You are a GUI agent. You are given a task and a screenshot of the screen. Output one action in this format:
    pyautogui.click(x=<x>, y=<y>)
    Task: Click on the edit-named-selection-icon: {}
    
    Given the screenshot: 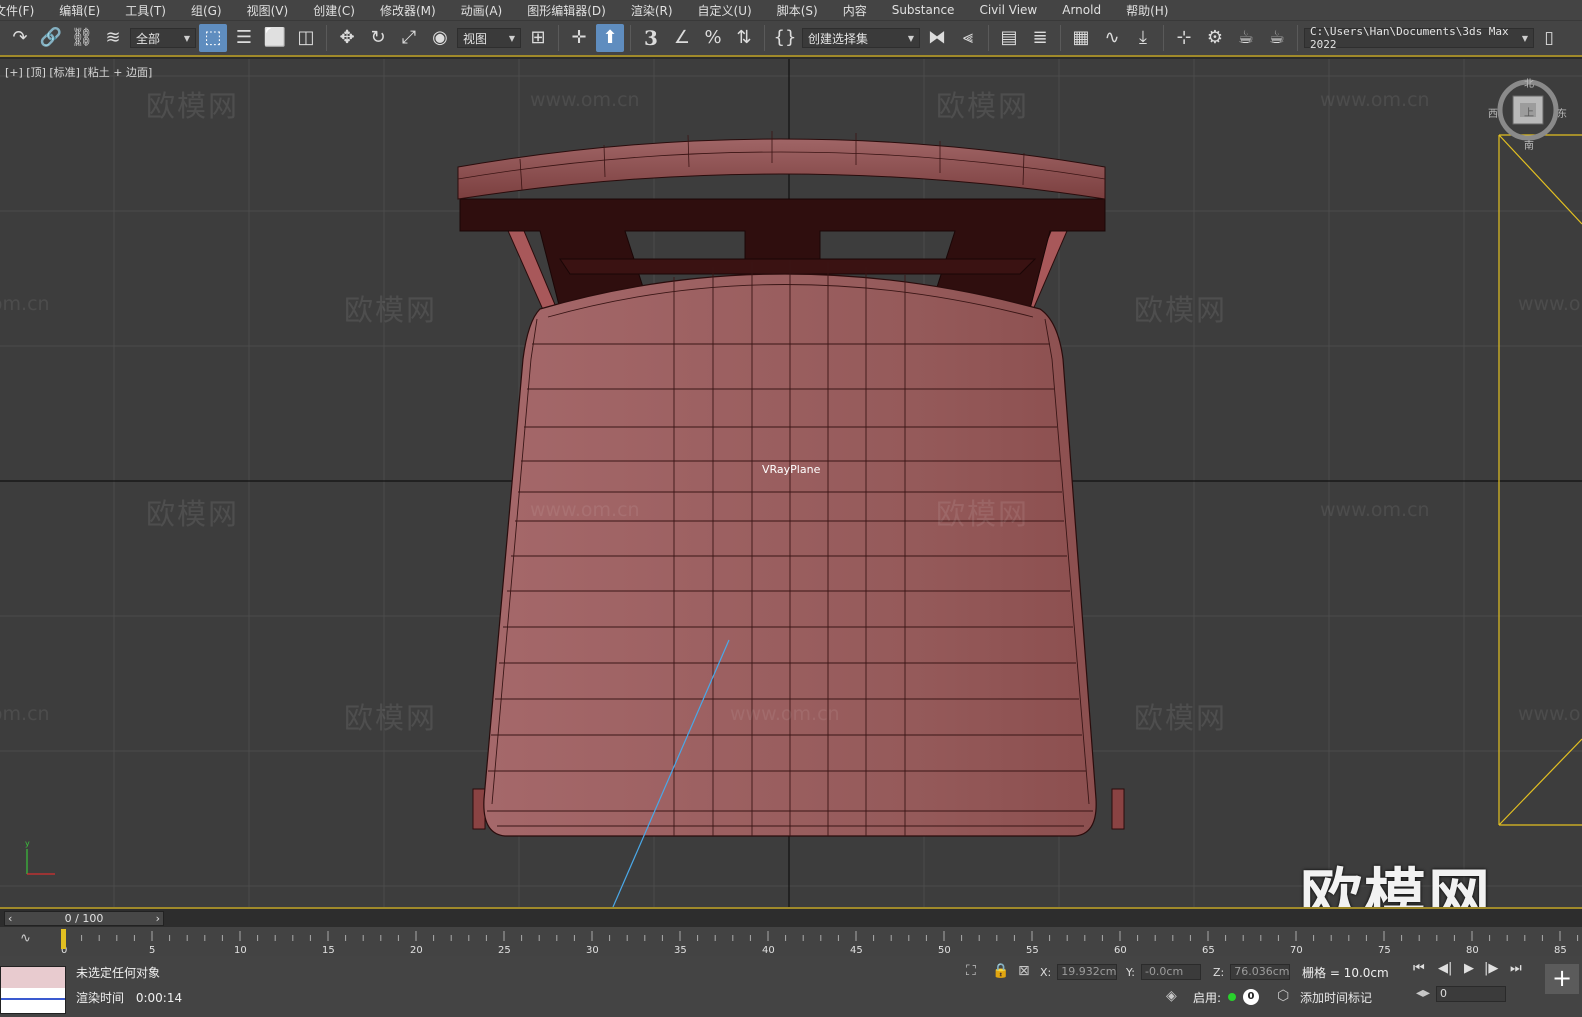 What is the action you would take?
    pyautogui.click(x=785, y=38)
    